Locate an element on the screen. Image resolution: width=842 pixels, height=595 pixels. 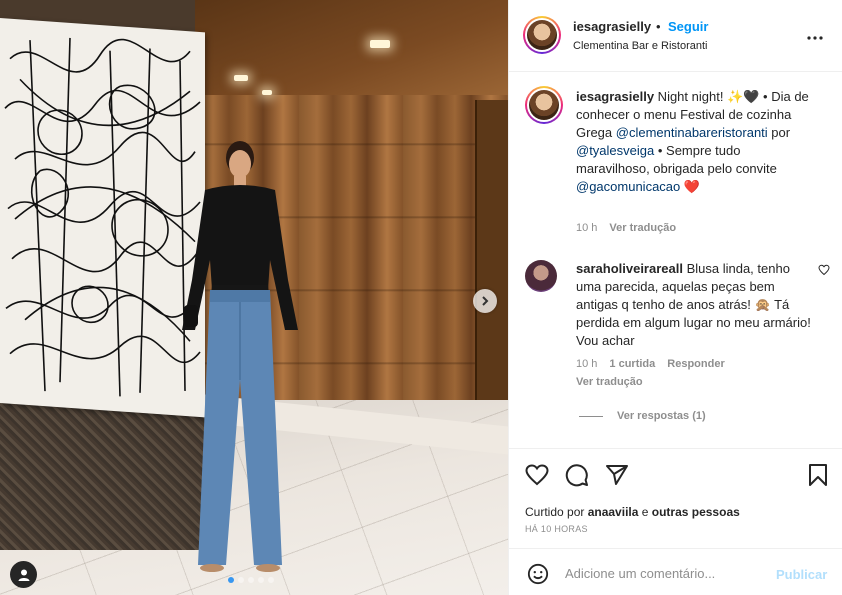
heart-icon is located at coordinates (537, 475).